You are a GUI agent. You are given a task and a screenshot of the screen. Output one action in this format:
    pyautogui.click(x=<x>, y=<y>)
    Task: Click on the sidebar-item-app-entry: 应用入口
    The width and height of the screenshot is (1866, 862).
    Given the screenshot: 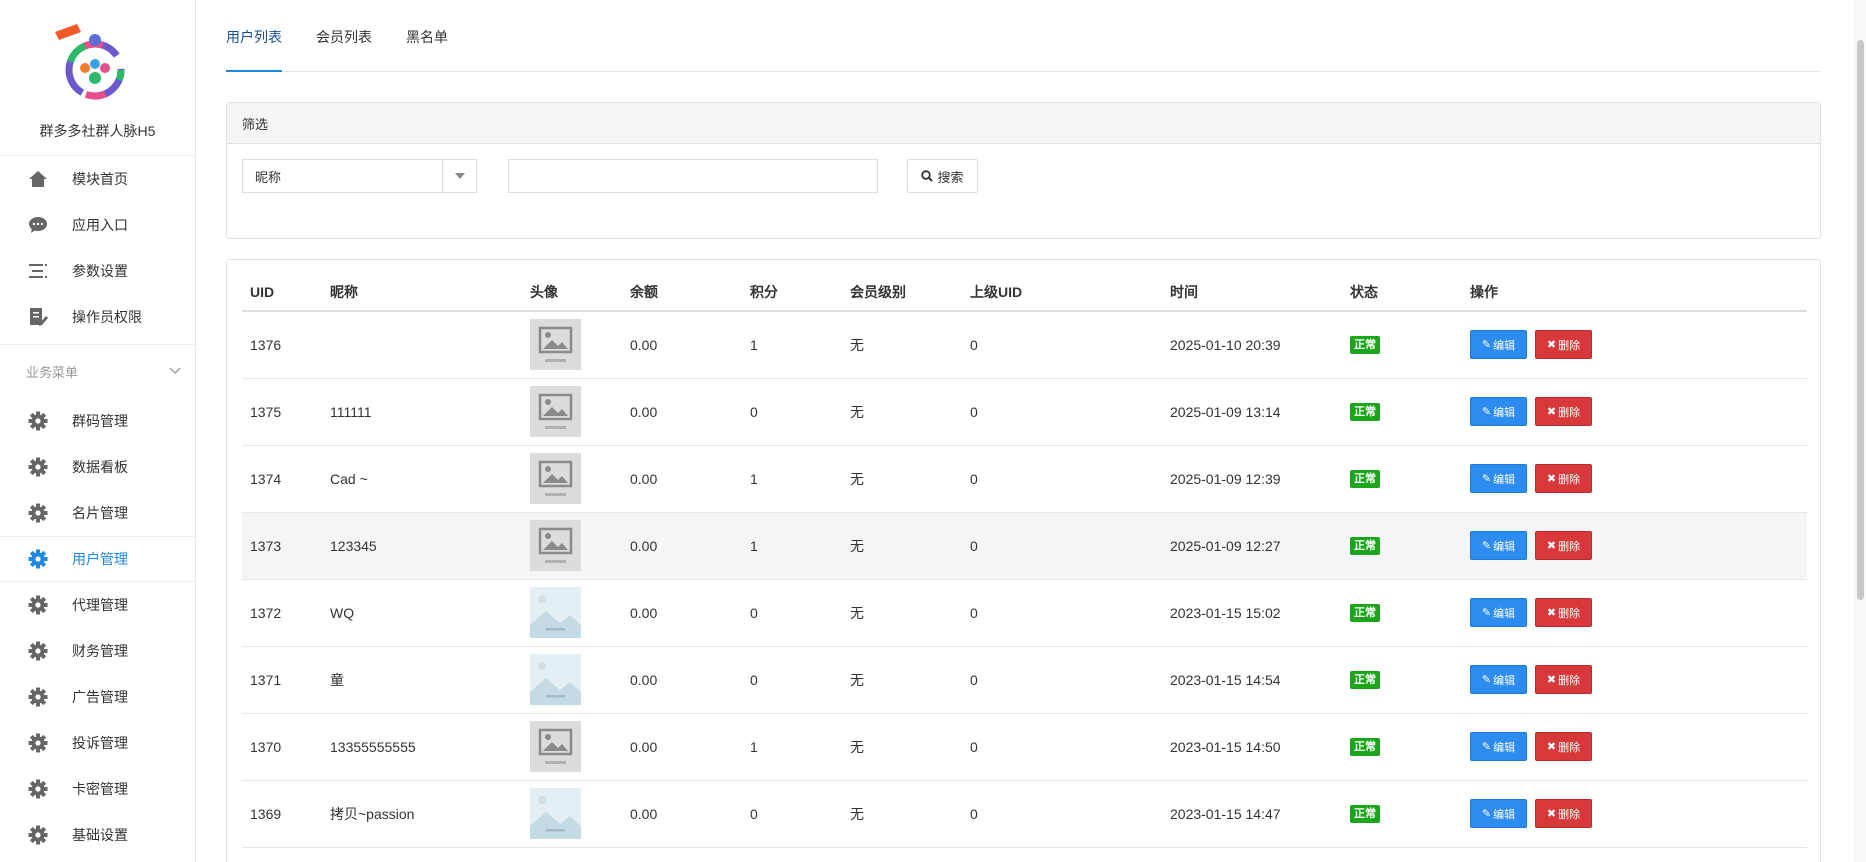 What is the action you would take?
    pyautogui.click(x=97, y=225)
    